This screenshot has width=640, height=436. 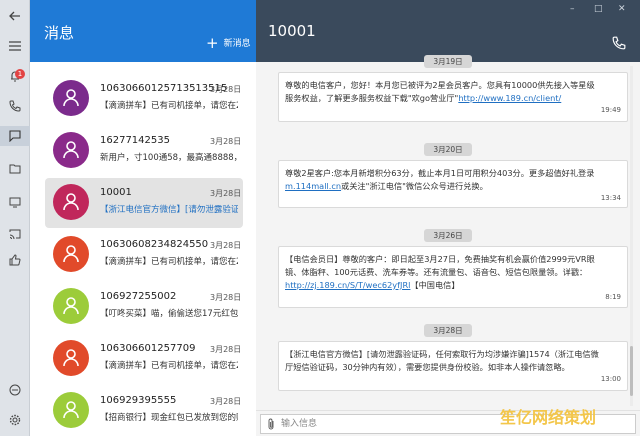 What do you see at coordinates (448, 330) in the screenshot?
I see `date-chip: 3月28日` at bounding box center [448, 330].